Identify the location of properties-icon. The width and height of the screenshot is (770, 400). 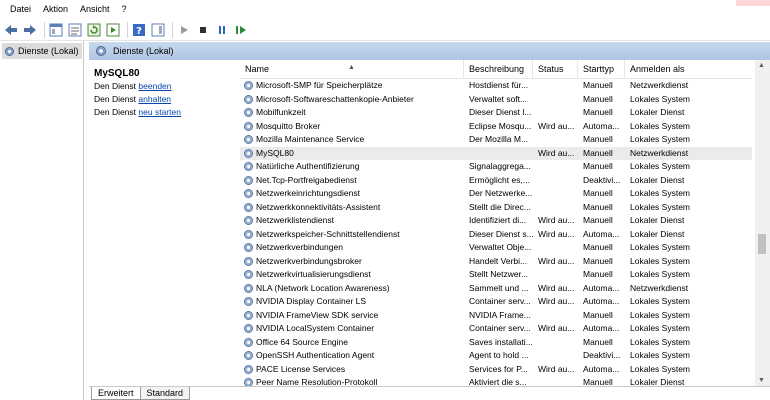
(75, 30).